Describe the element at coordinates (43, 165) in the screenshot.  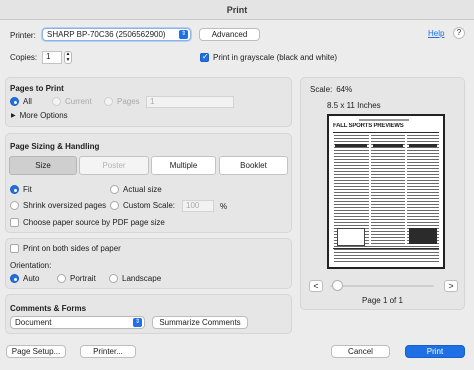
I see `tab-size: Size` at that location.